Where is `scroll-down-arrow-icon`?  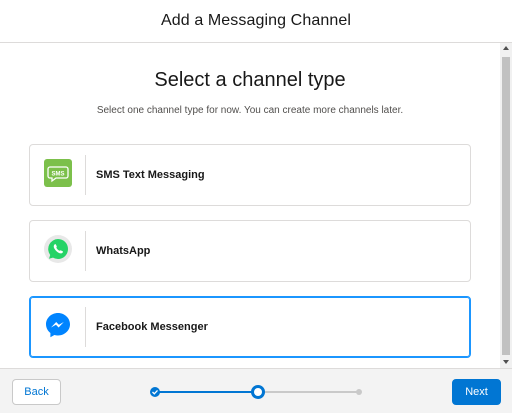
scroll-down-arrow-icon is located at coordinates (506, 362).